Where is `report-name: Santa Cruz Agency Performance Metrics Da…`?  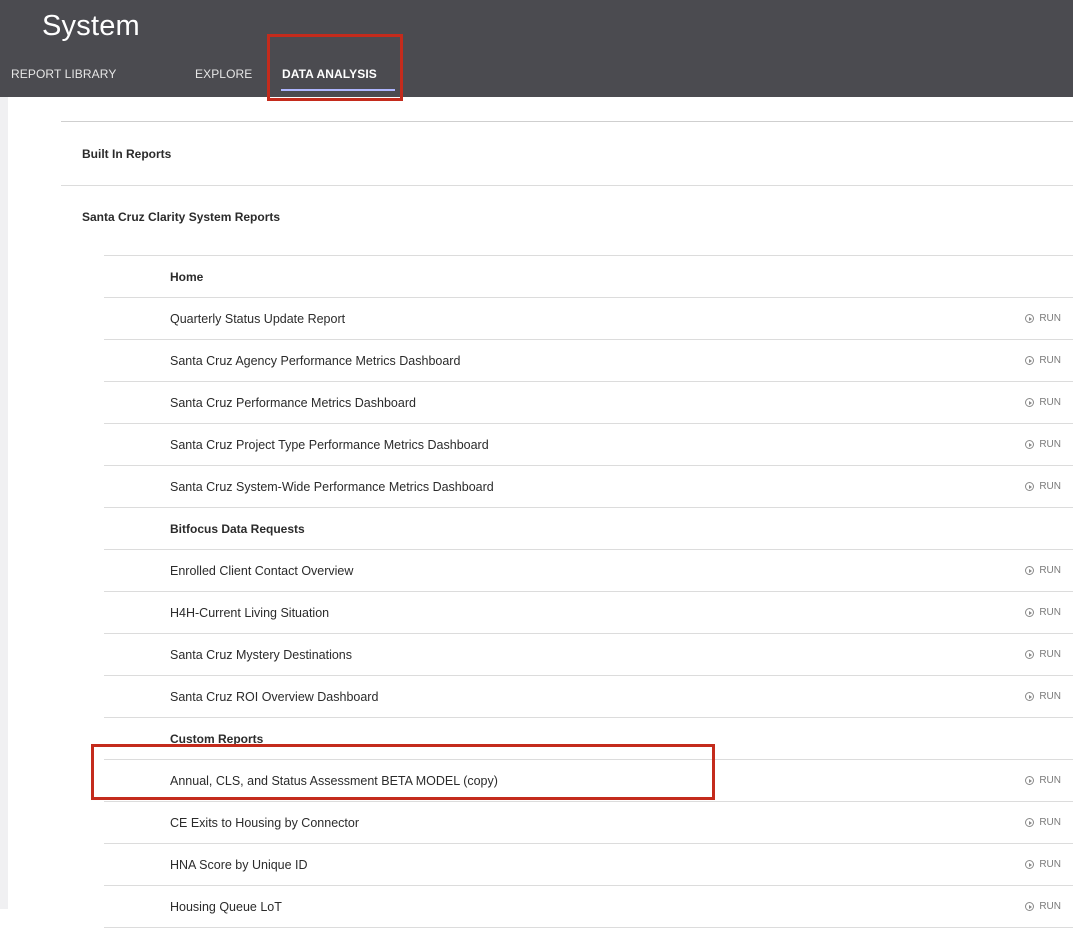
report-name: Santa Cruz Agency Performance Metrics Da… is located at coordinates (315, 361).